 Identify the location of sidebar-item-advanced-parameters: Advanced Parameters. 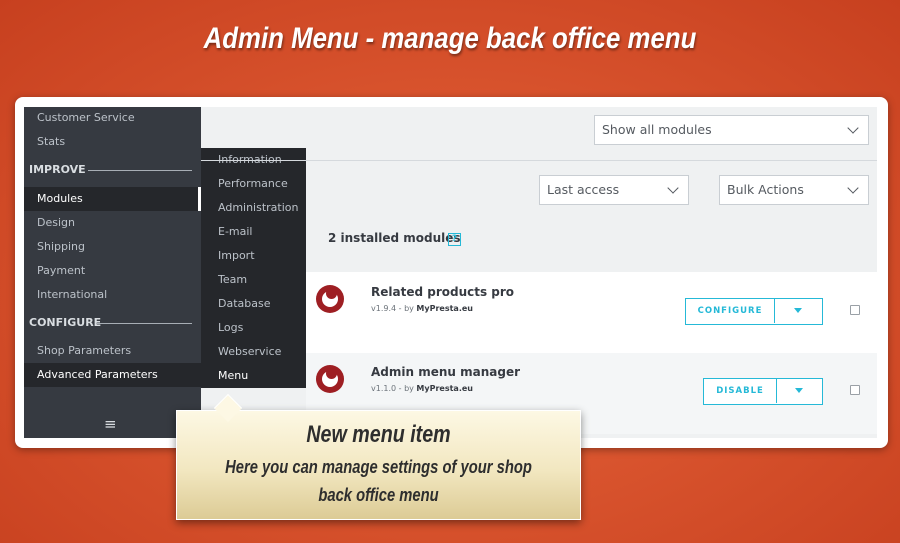
(112, 375).